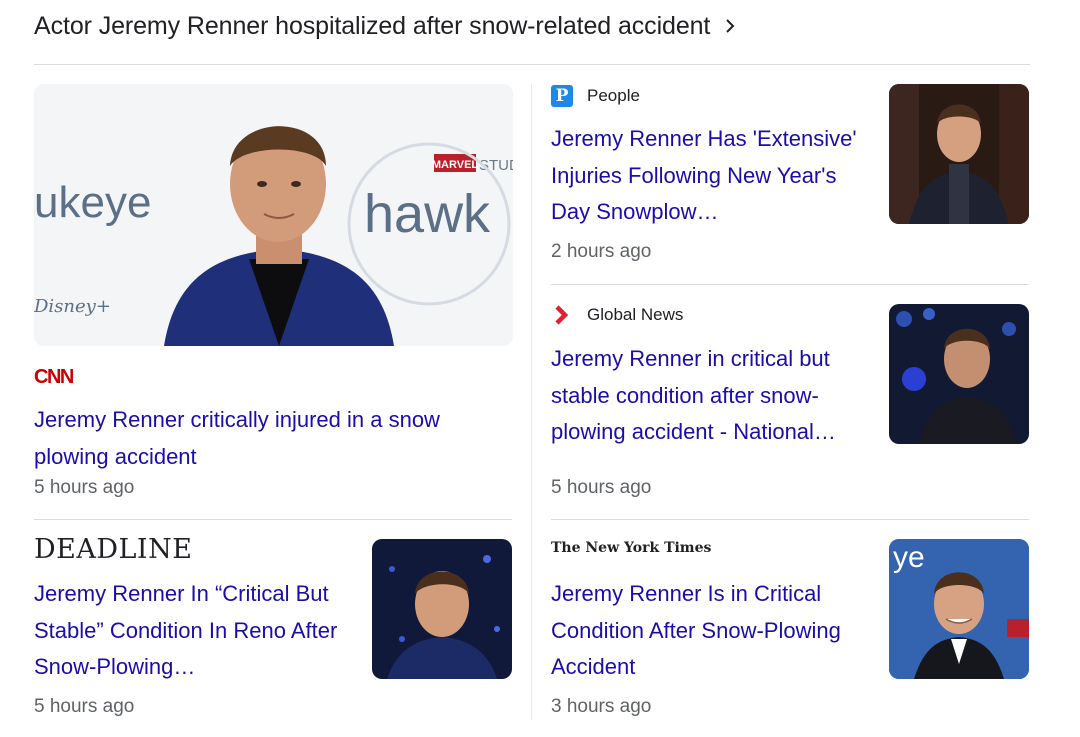 This screenshot has height=737, width=1080. What do you see at coordinates (72, 306) in the screenshot?
I see `image-disney: Disney+` at bounding box center [72, 306].